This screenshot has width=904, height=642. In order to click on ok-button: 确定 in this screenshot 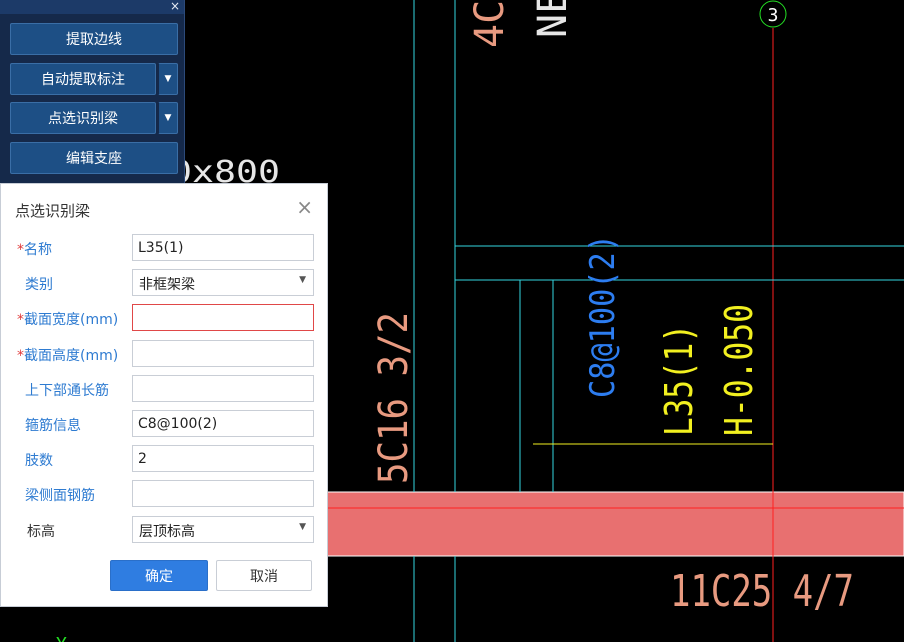, I will do `click(159, 575)`.